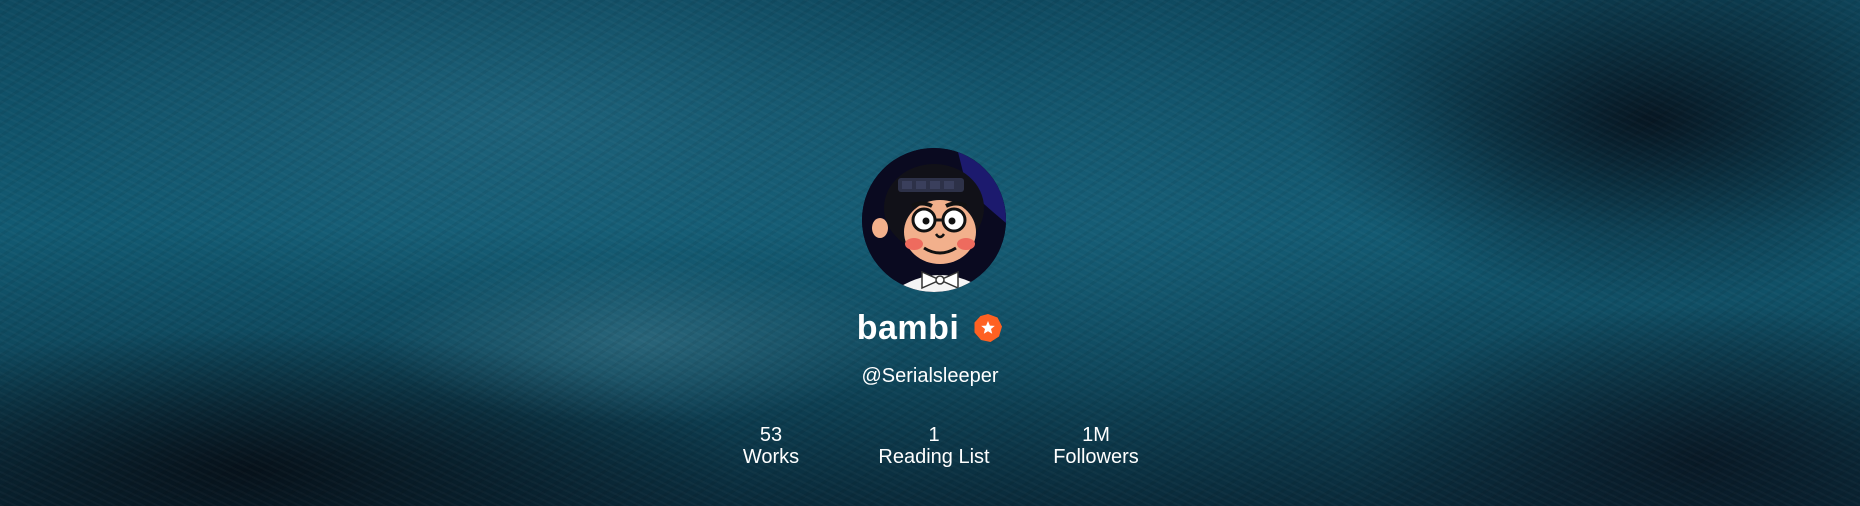 The image size is (1860, 506). I want to click on star-badge-icon, so click(988, 328).